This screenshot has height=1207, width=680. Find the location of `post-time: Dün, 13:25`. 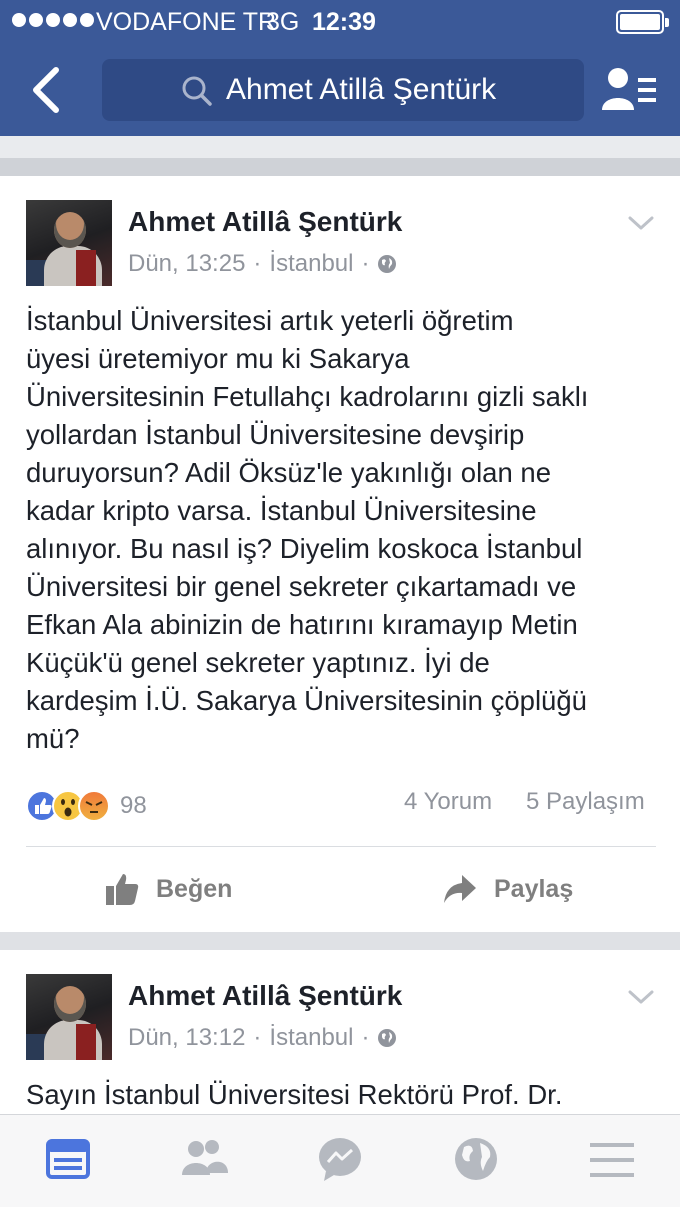

post-time: Dün, 13:25 is located at coordinates (186, 264).